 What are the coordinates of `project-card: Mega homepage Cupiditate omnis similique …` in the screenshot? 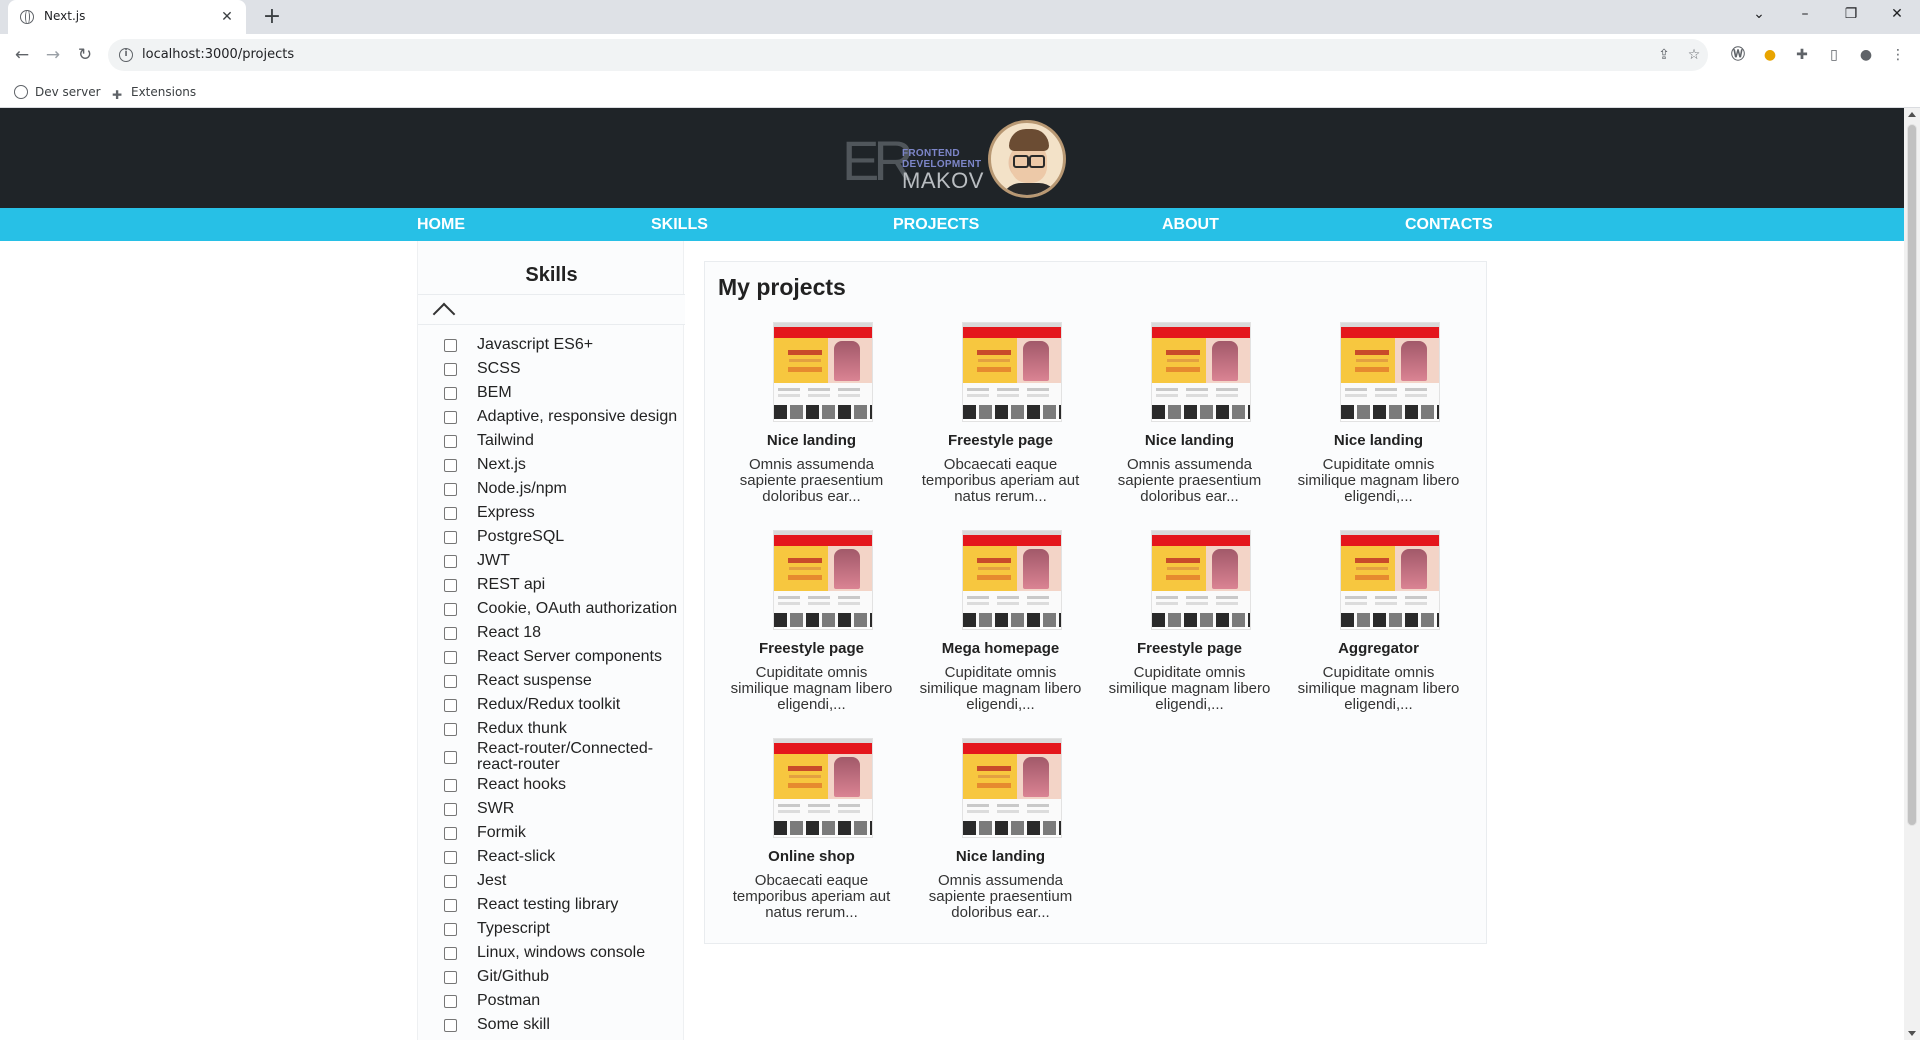 It's located at (1000, 625).